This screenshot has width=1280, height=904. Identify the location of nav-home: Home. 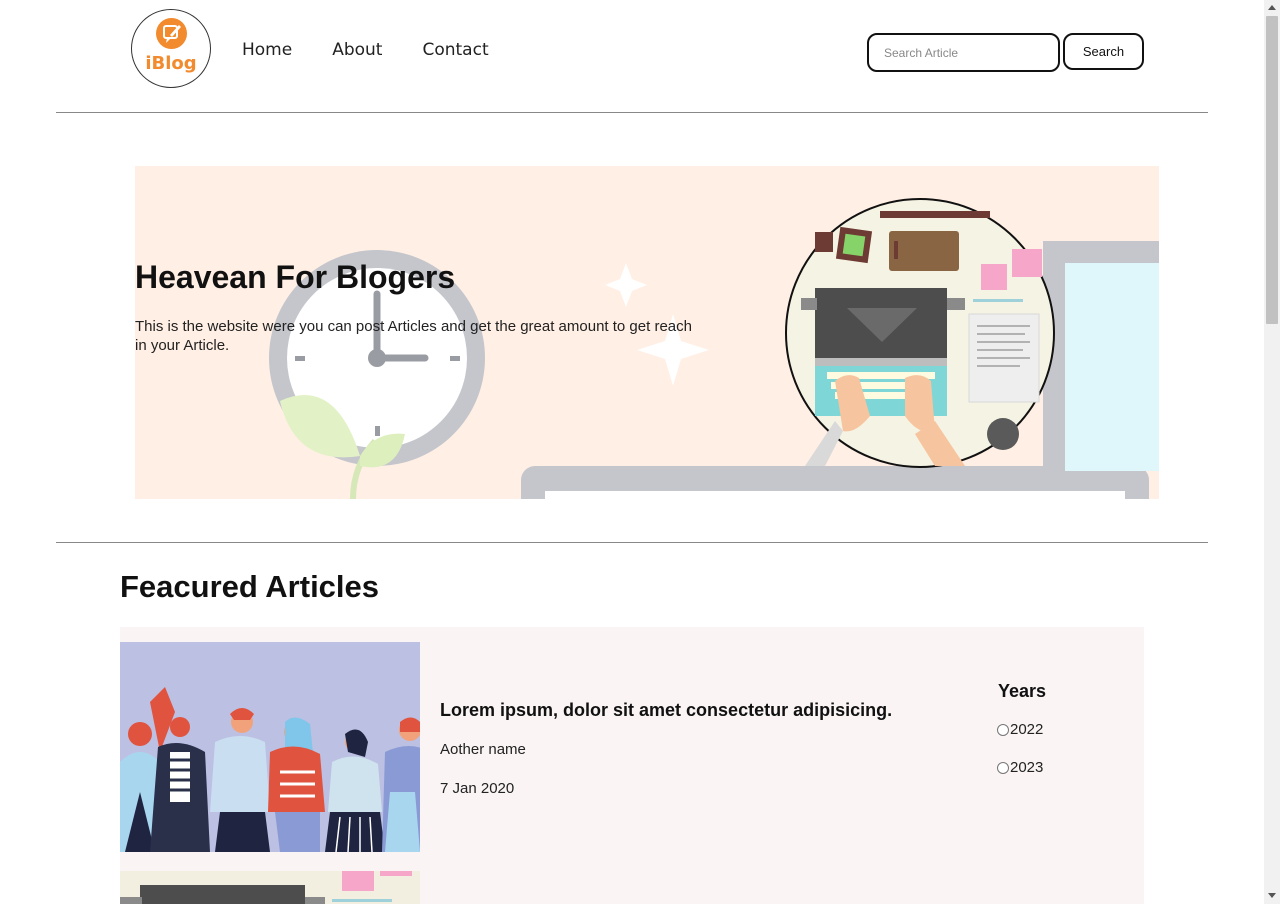
(267, 50).